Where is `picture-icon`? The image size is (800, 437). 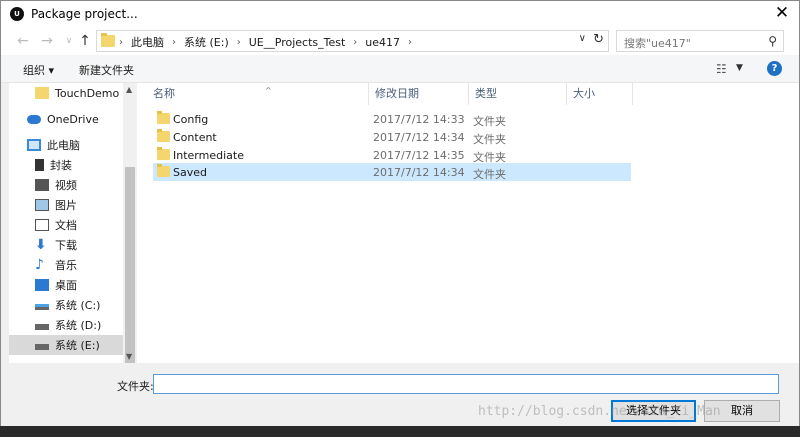
picture-icon is located at coordinates (42, 205).